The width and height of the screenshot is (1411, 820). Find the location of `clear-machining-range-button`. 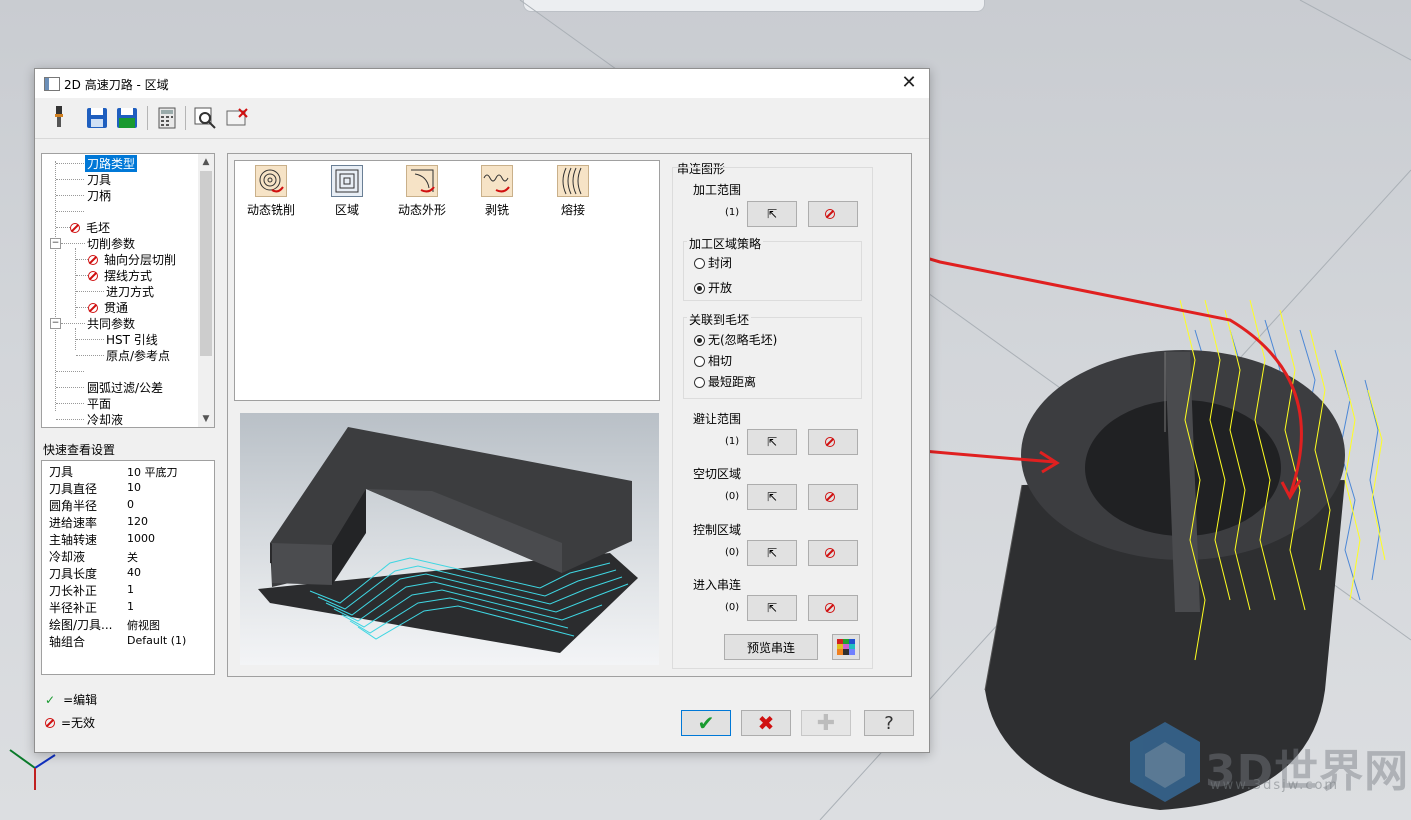

clear-machining-range-button is located at coordinates (833, 214).